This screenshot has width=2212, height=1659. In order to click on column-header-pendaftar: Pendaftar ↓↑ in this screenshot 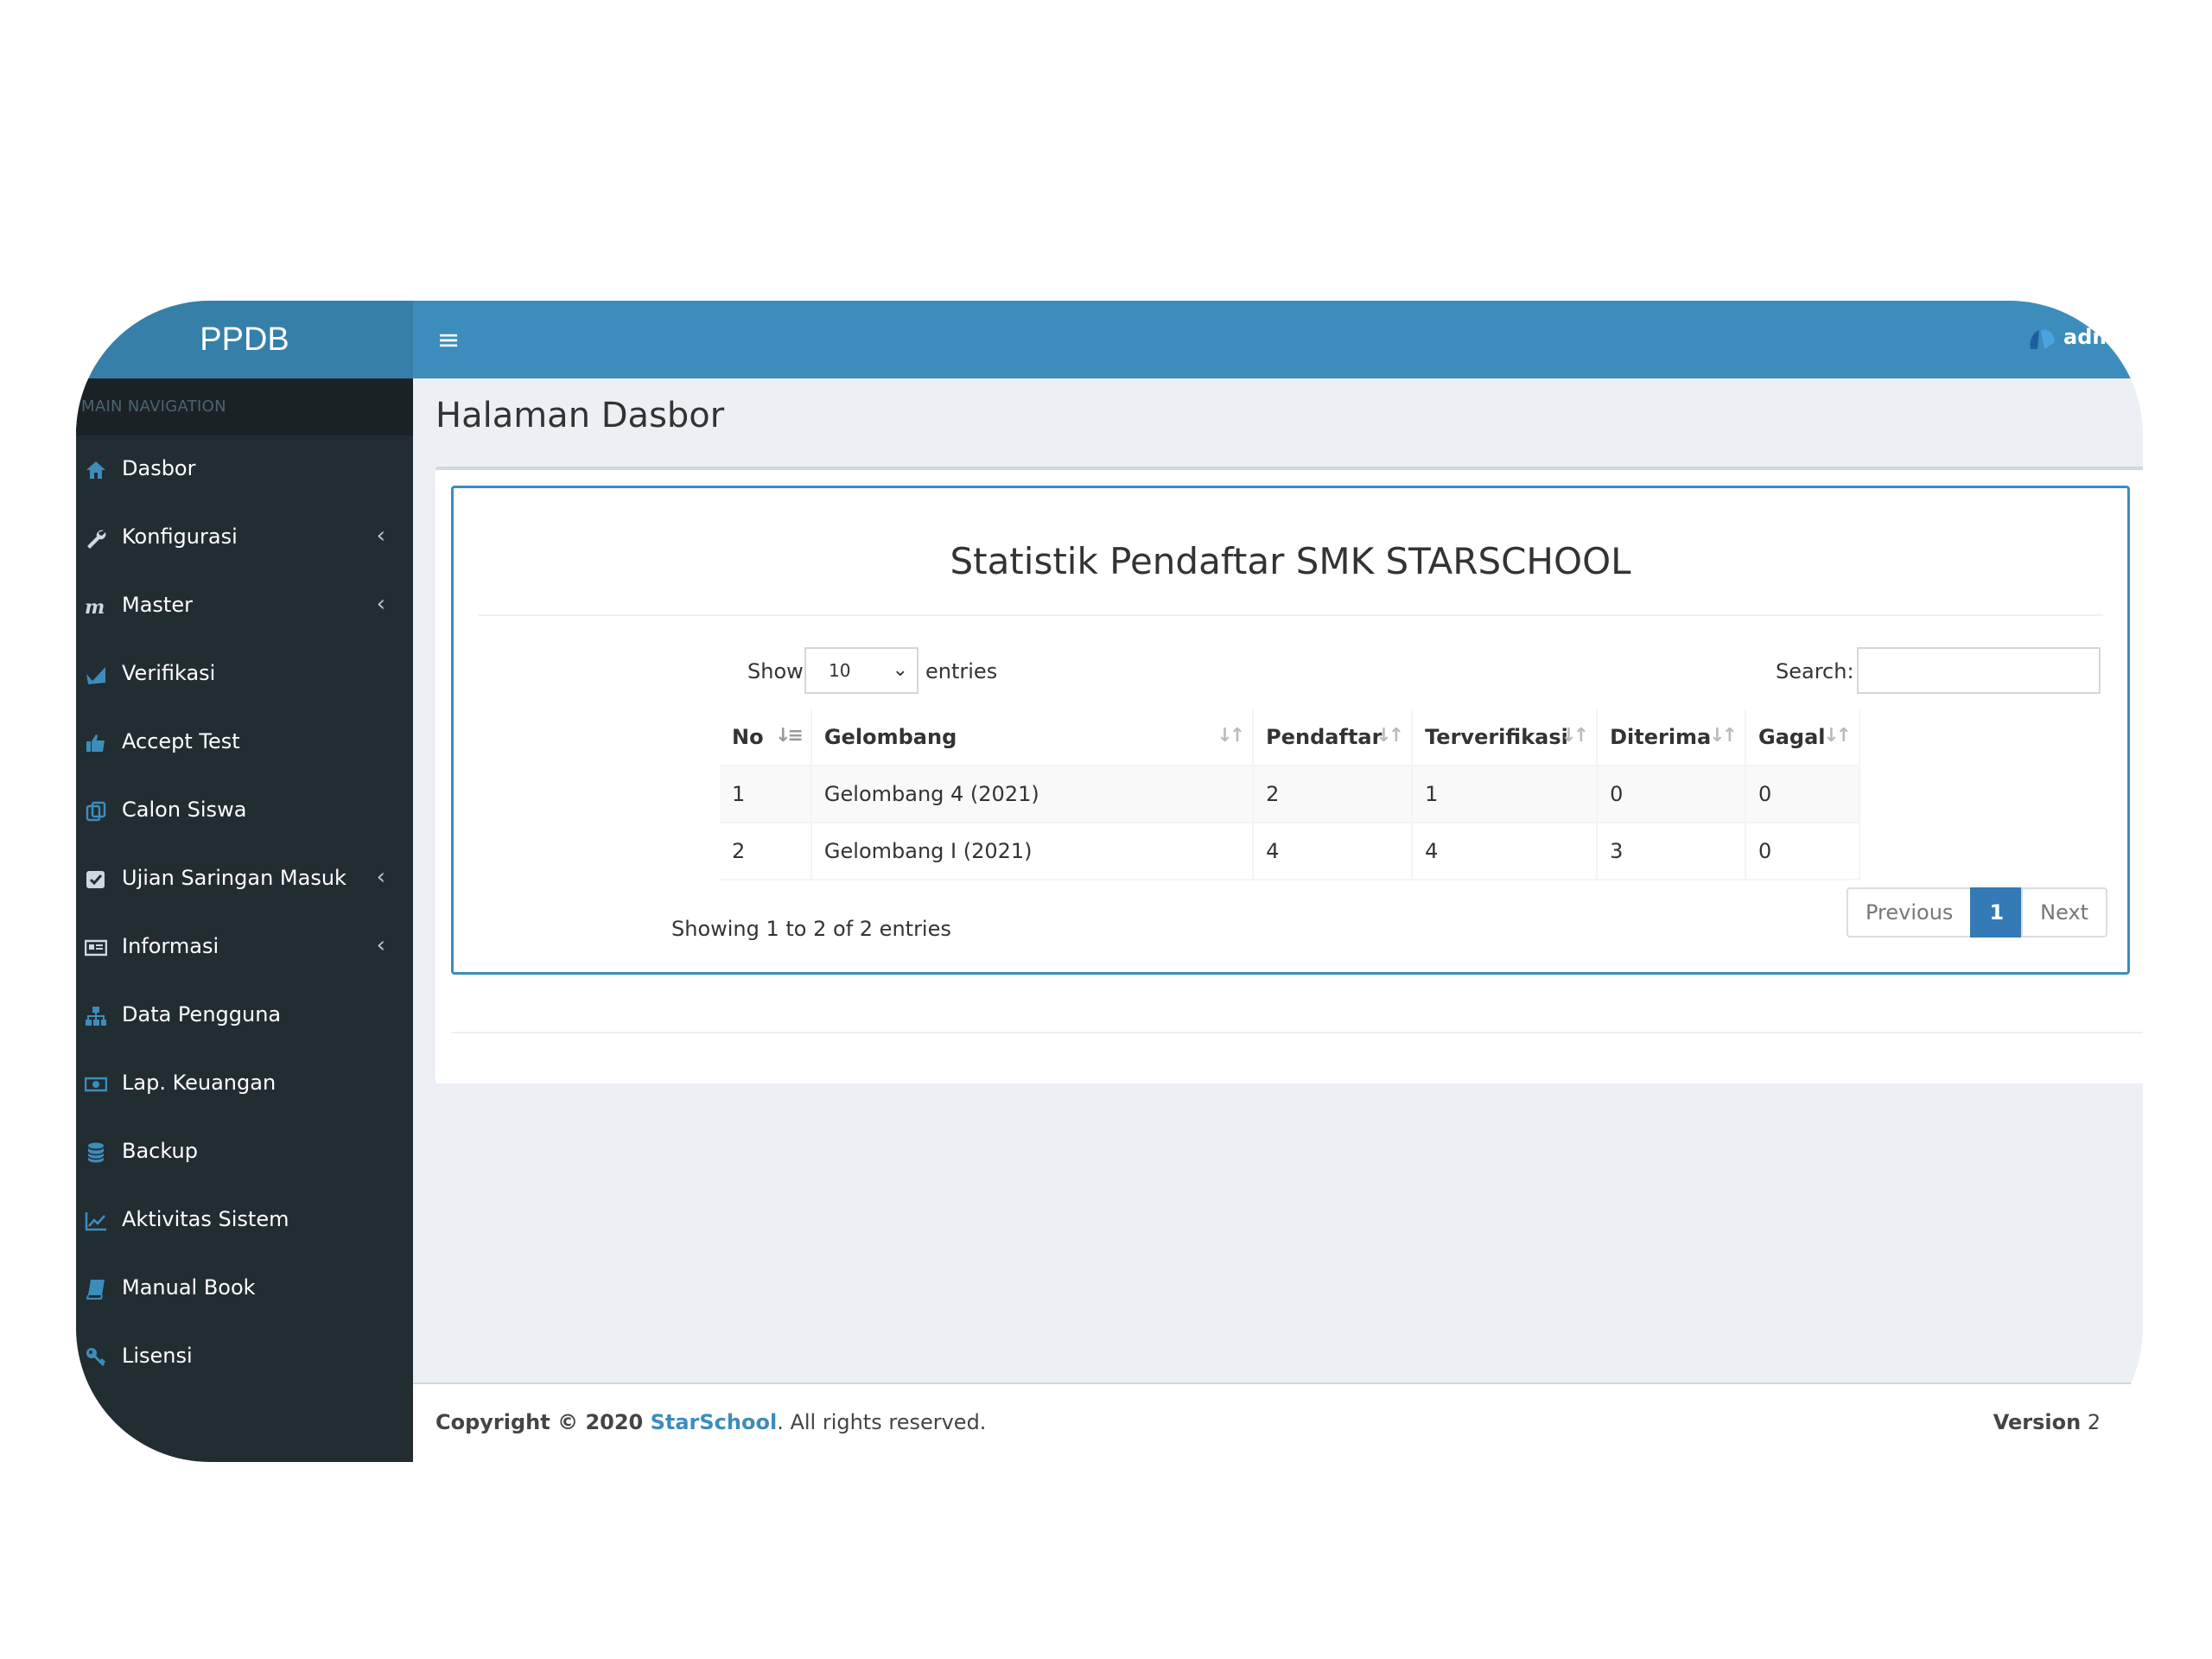, I will do `click(1333, 737)`.